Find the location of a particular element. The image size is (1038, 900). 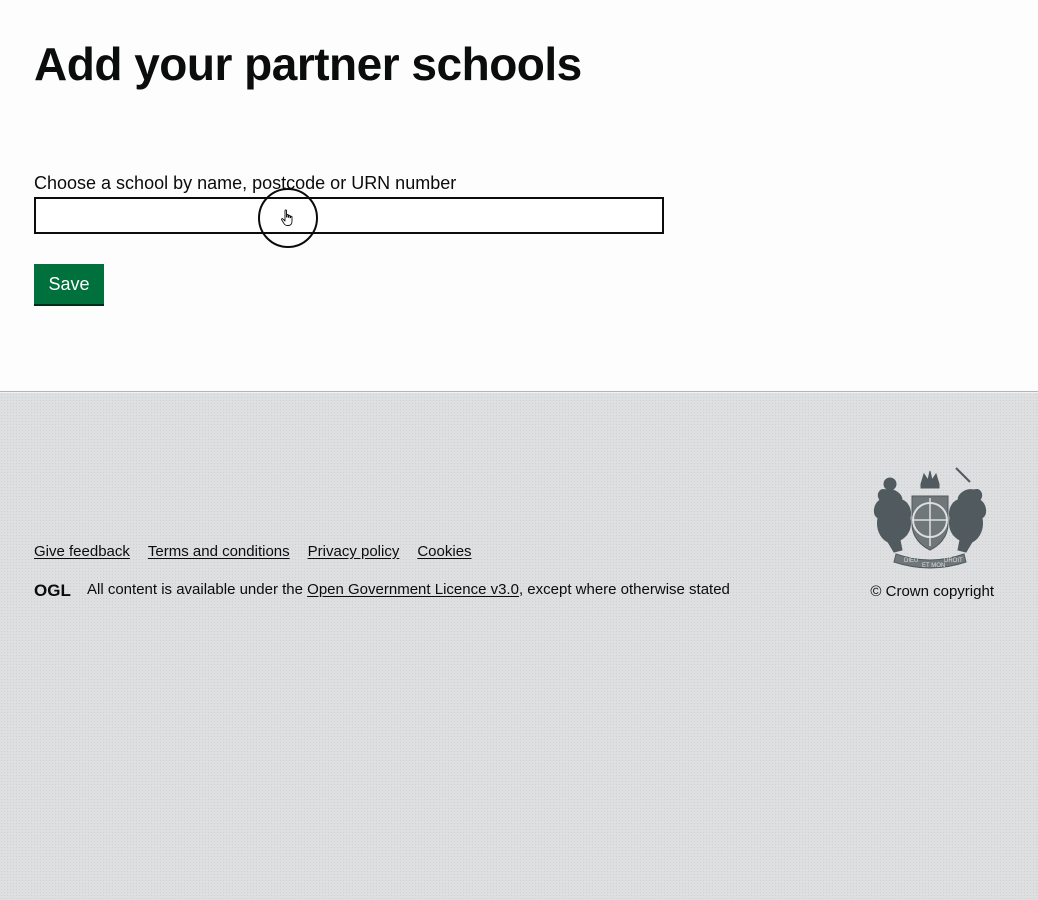

footer-link-terms: Terms and conditions is located at coordinates (219, 551).